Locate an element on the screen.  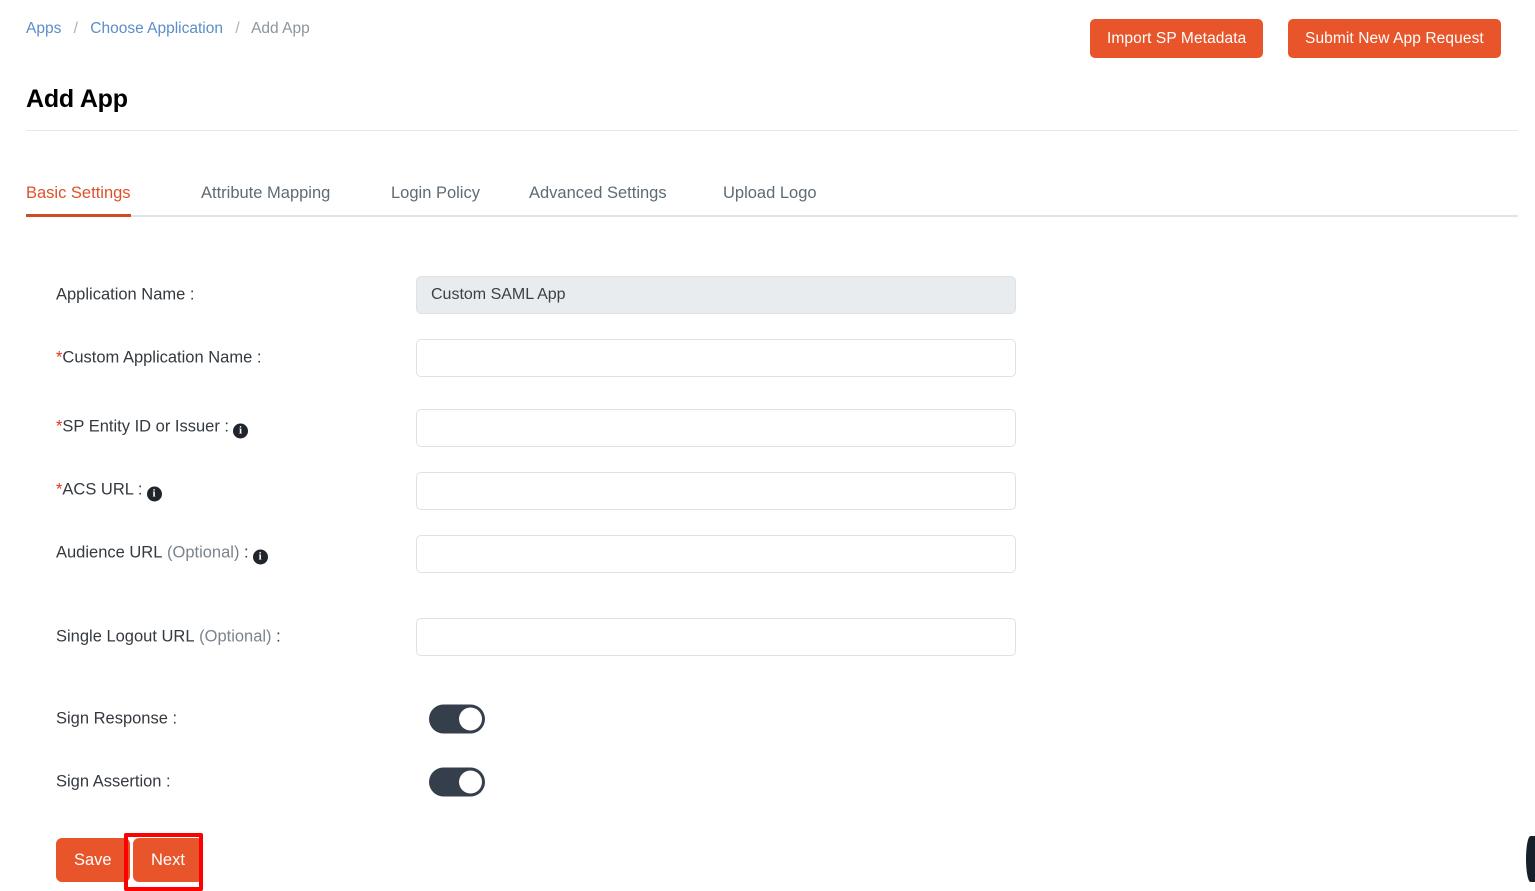
page-title: Add App is located at coordinates (77, 98).